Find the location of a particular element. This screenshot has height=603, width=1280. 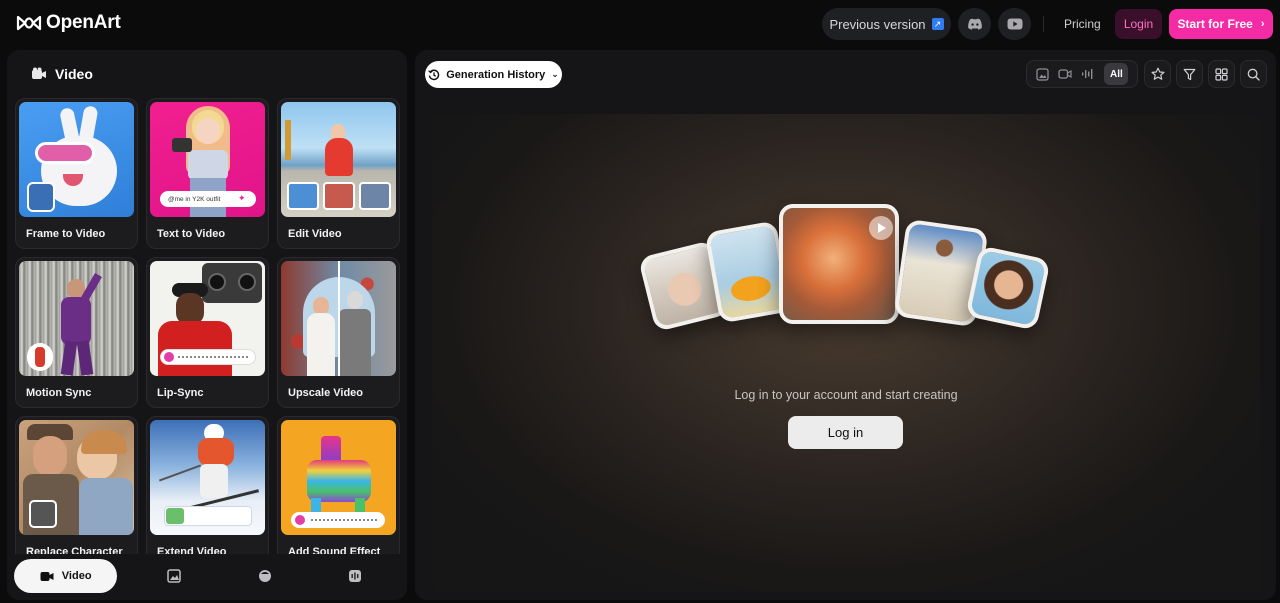

play-icon is located at coordinates (881, 228).